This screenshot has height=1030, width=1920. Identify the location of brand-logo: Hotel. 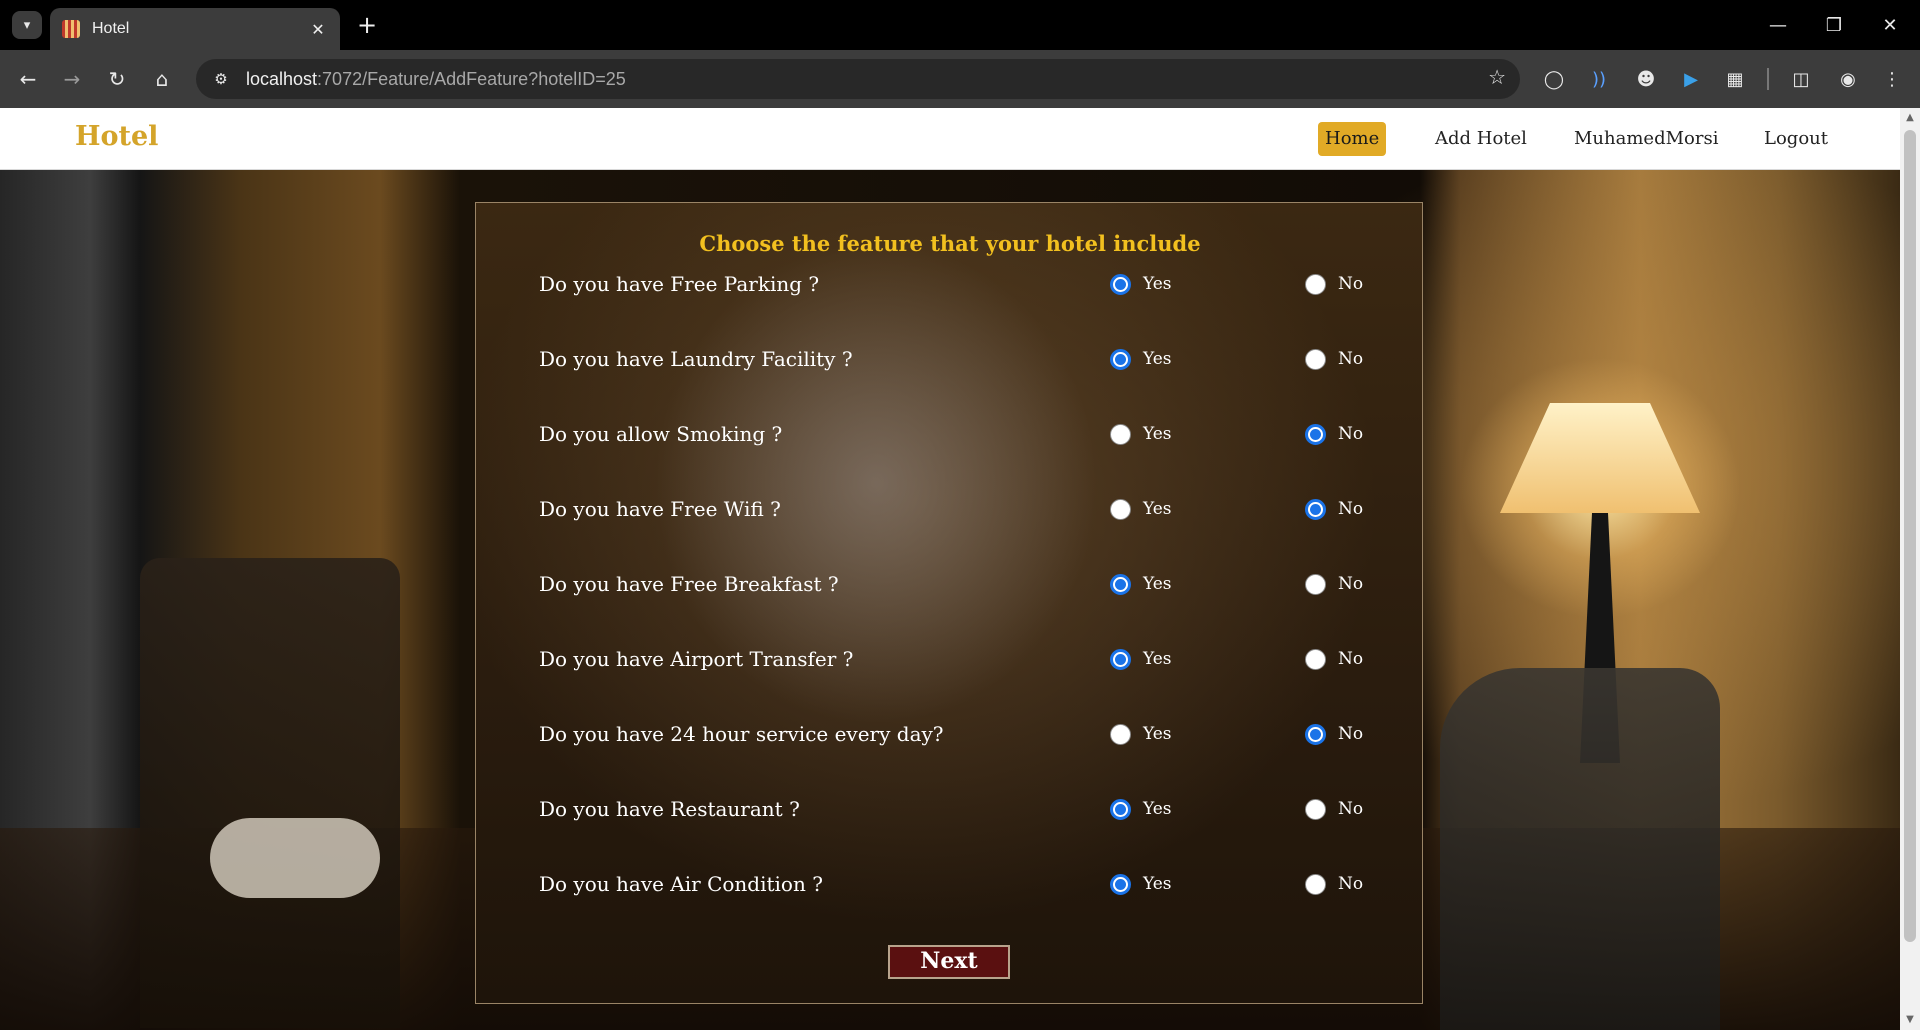
(116, 136).